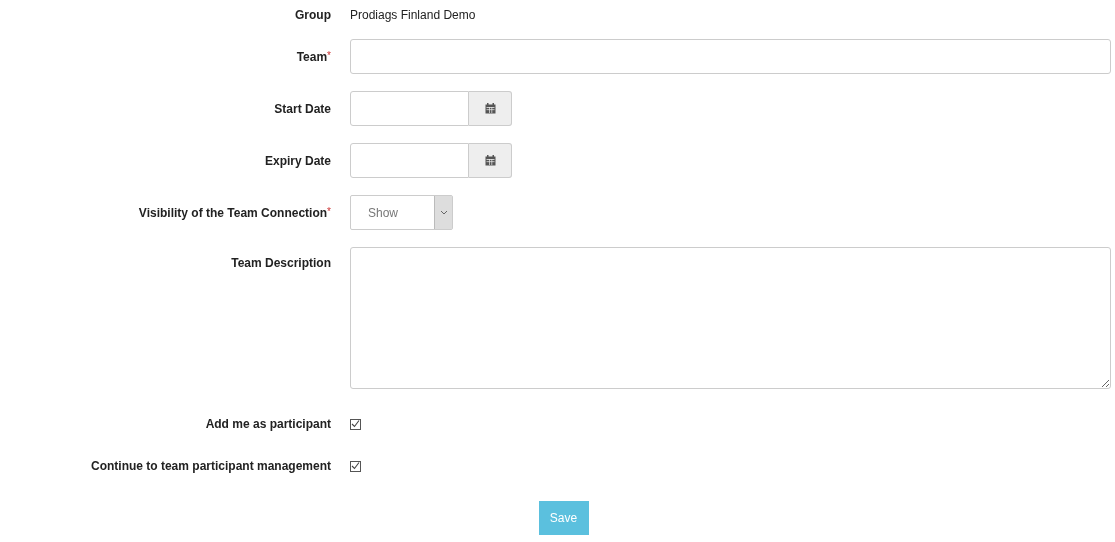 Image resolution: width=1115 pixels, height=542 pixels. What do you see at coordinates (302, 108) in the screenshot?
I see `field-label: Start Date` at bounding box center [302, 108].